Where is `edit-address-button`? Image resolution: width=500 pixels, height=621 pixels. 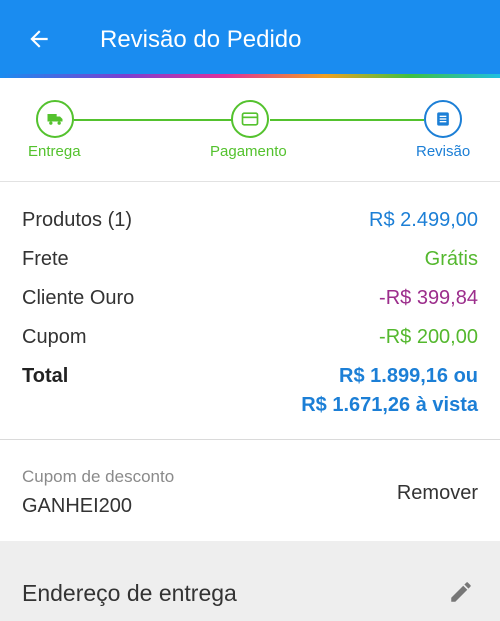 edit-address-button is located at coordinates (461, 592).